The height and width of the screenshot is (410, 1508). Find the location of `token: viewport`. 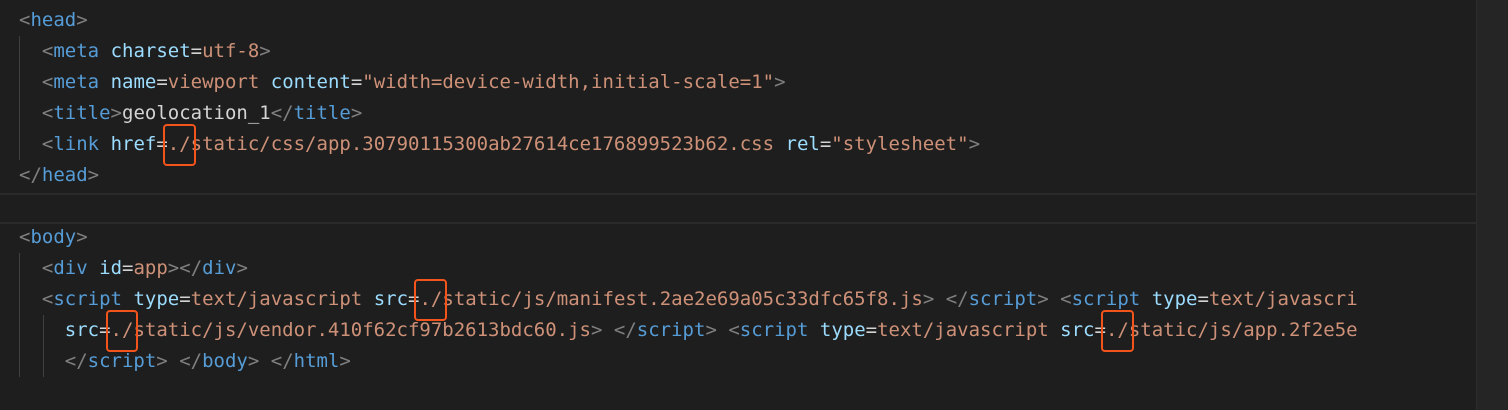

token: viewport is located at coordinates (213, 82).